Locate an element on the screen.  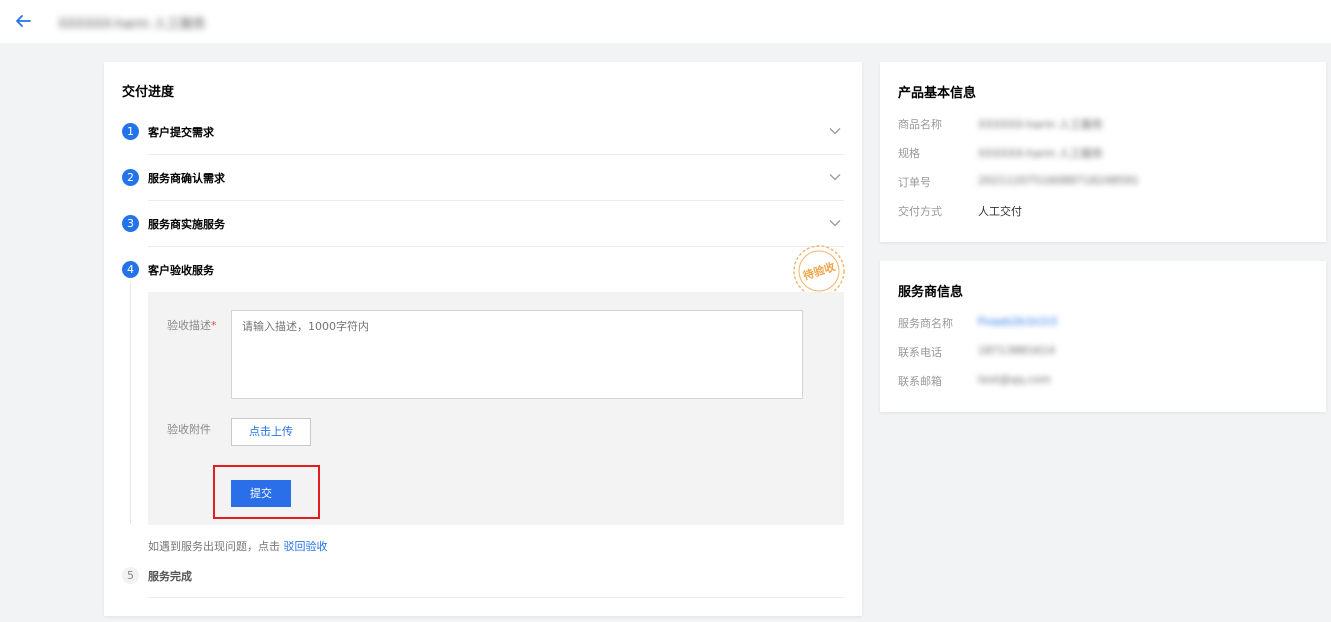
info-row-email: 联系邮箱 test@qq.com is located at coordinates (975, 380).